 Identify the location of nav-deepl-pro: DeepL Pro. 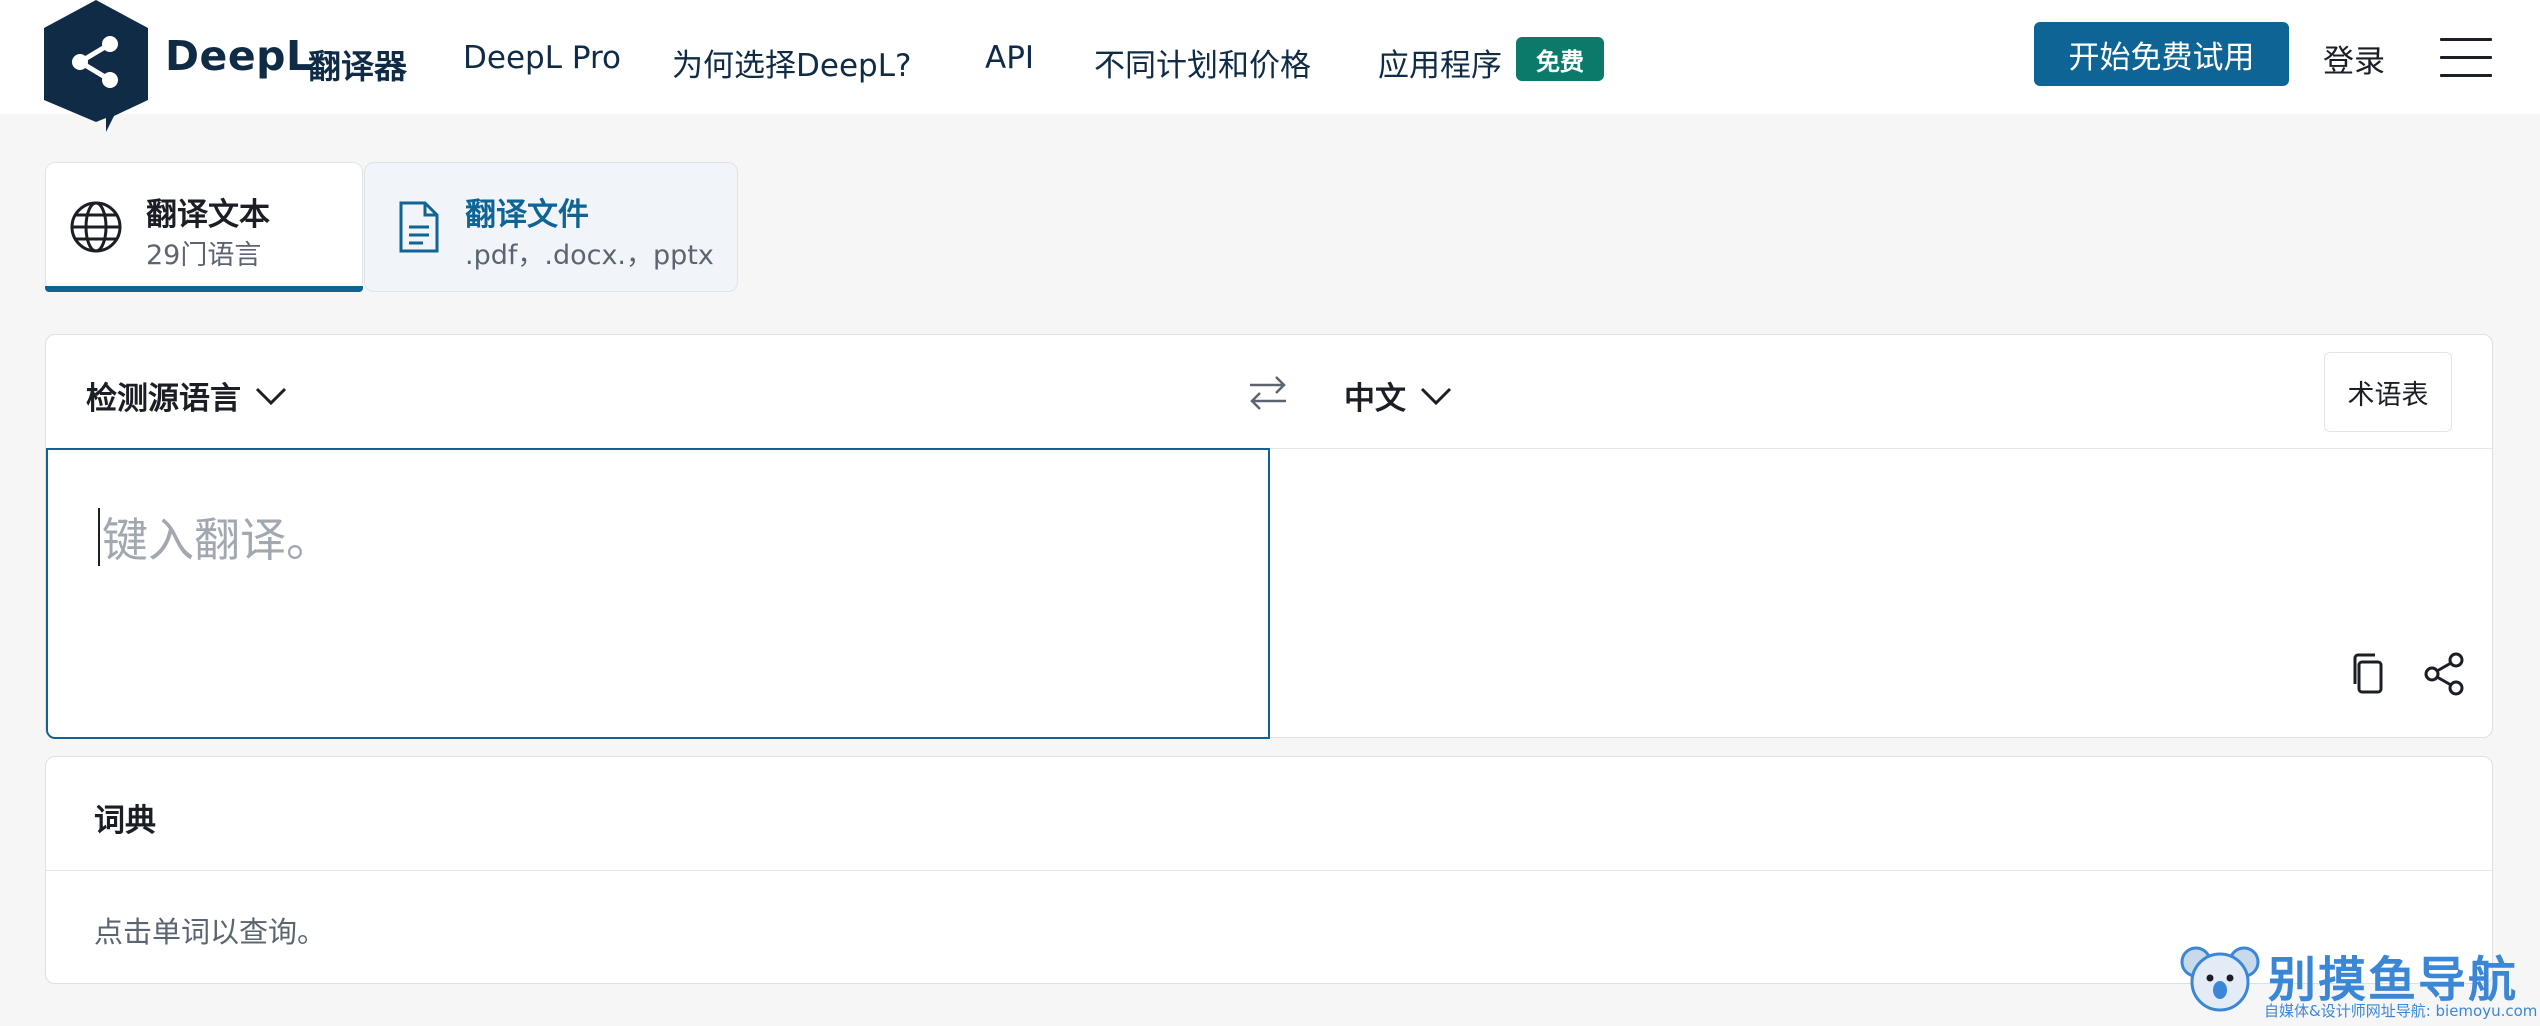
(542, 58).